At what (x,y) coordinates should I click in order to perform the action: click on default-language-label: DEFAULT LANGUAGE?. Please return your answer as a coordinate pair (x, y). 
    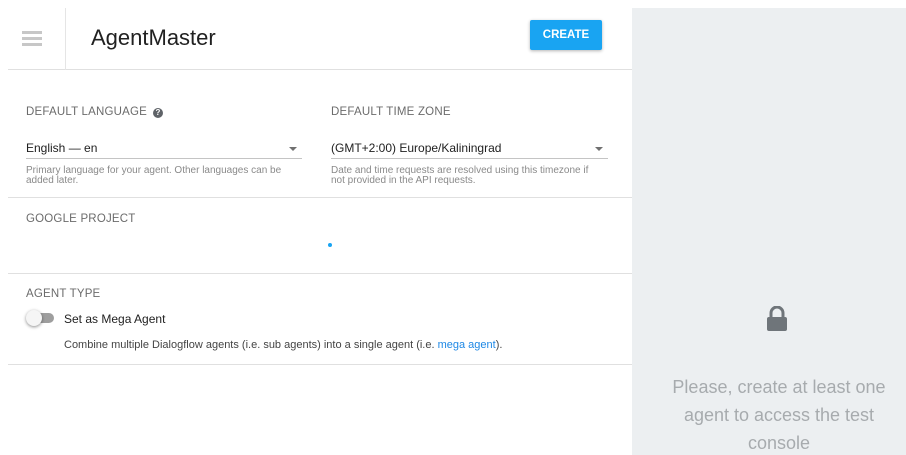
    Looking at the image, I should click on (95, 112).